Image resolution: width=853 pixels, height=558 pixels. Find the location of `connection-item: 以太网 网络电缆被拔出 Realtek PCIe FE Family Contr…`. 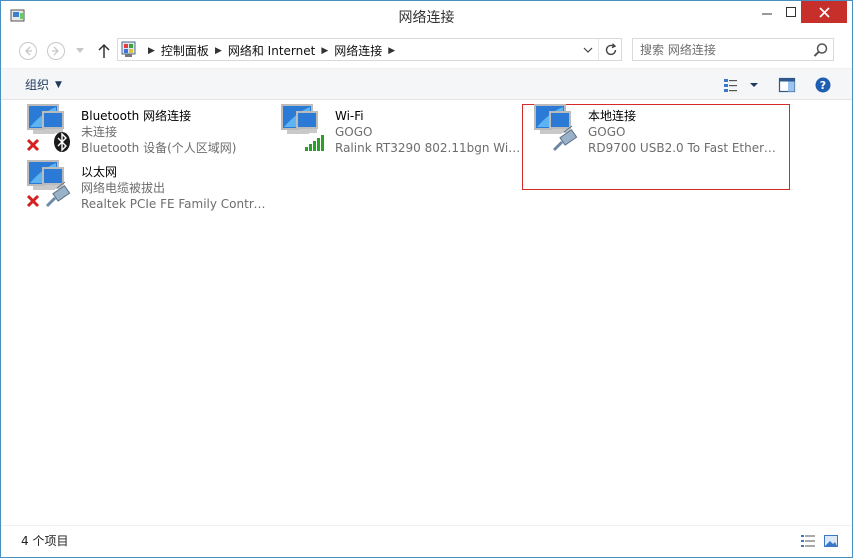

connection-item: 以太网 网络电缆被拔出 Realtek PCIe FE Family Contr… is located at coordinates (150, 186).